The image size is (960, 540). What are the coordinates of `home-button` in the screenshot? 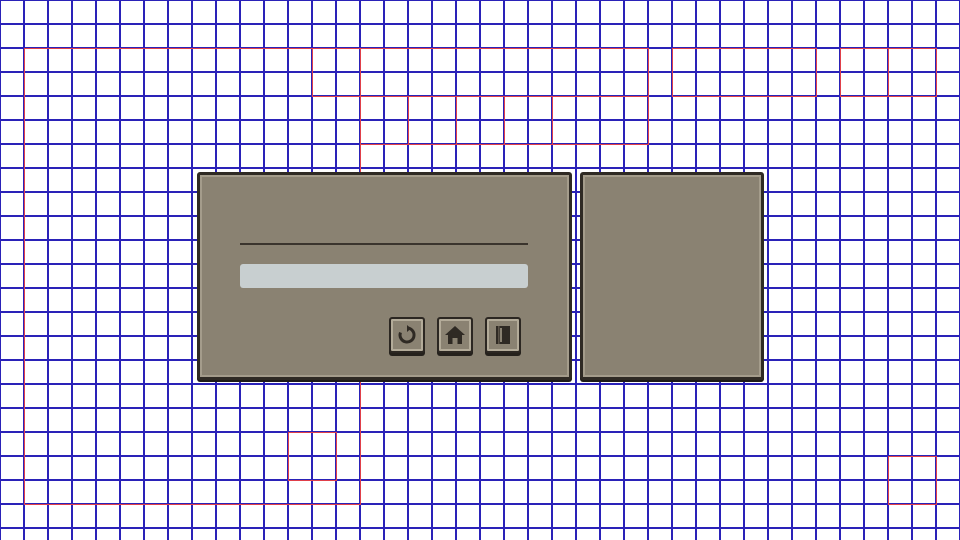 It's located at (455, 335).